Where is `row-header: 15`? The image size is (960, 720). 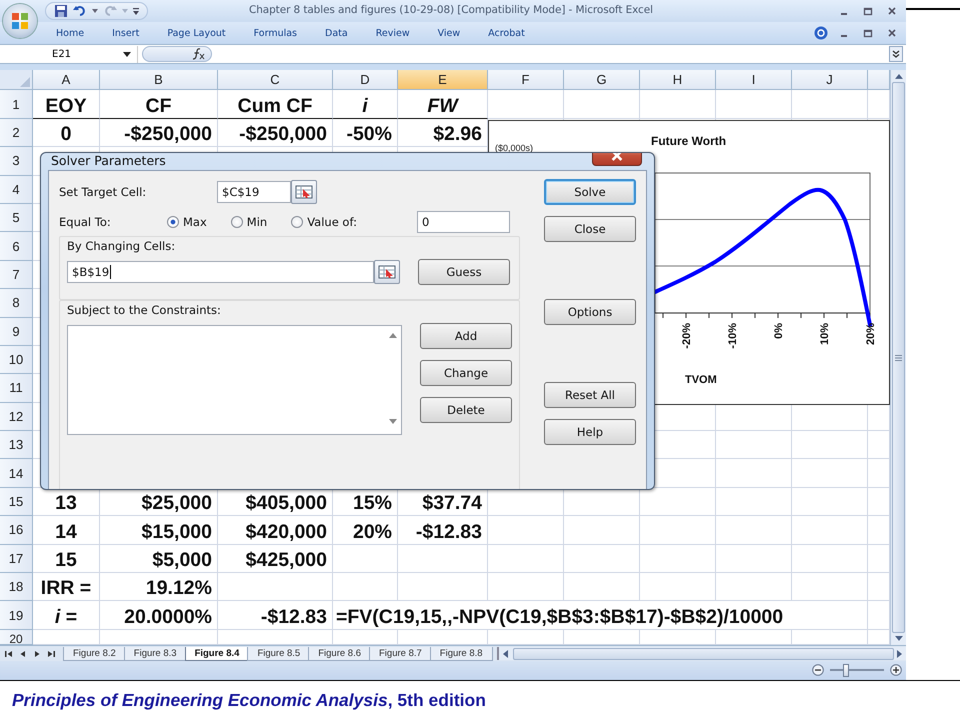
row-header: 15 is located at coordinates (16, 502).